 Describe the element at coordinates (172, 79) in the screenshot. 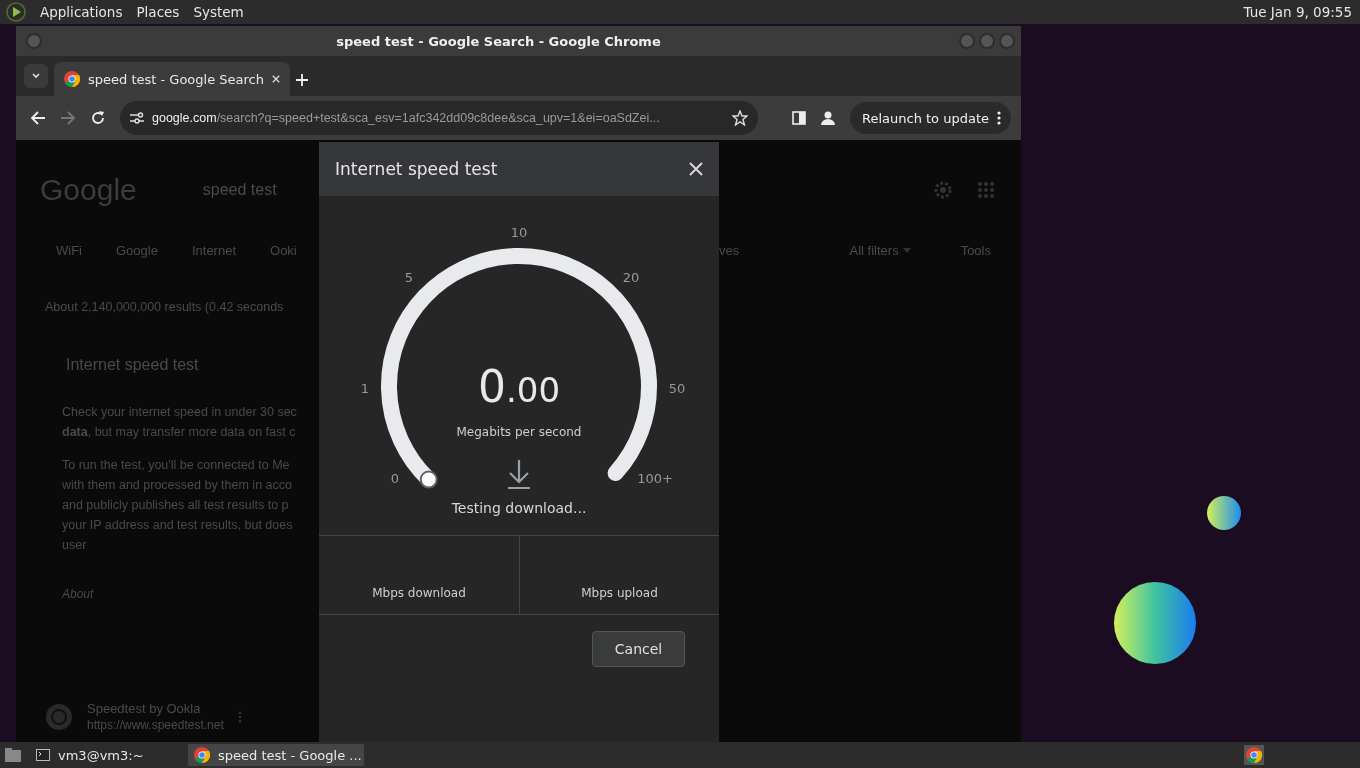

I see `browser-tab: speed test - Google Search` at that location.